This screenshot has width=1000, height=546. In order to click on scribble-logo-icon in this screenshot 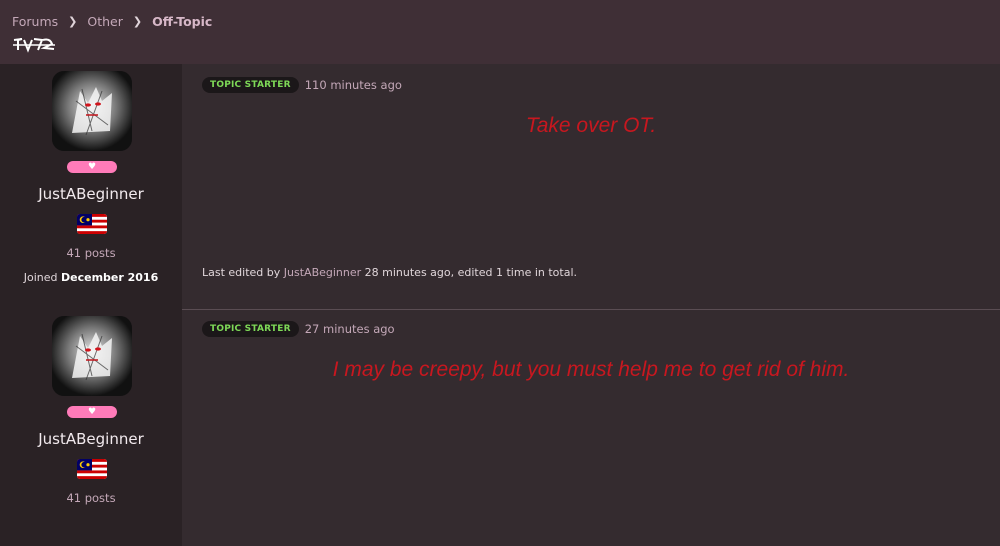, I will do `click(34, 45)`.